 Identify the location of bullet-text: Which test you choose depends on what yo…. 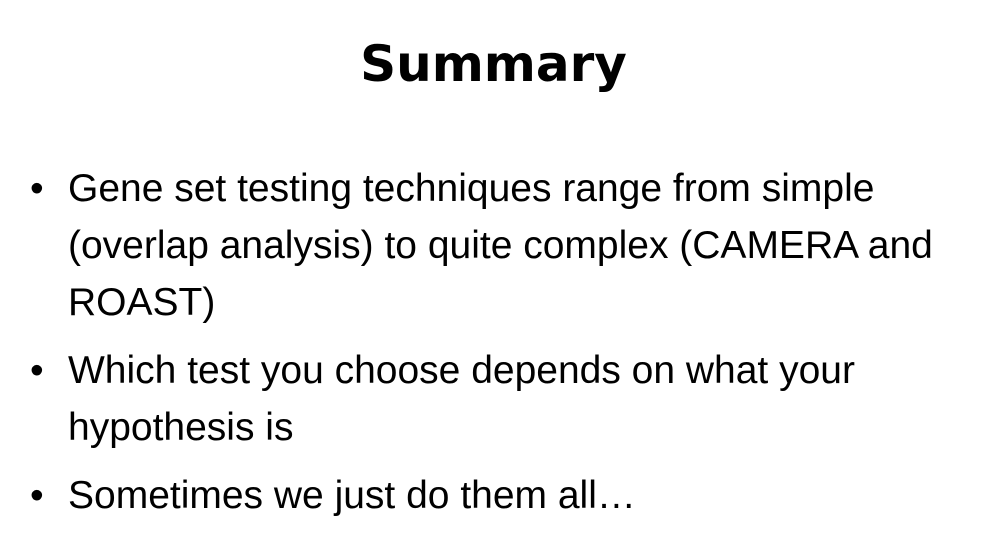
(461, 399).